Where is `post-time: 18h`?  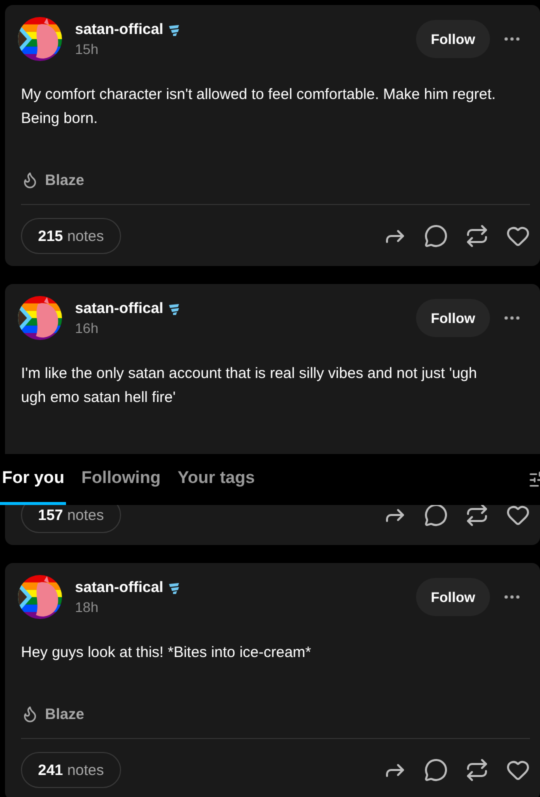 post-time: 18h is located at coordinates (87, 607).